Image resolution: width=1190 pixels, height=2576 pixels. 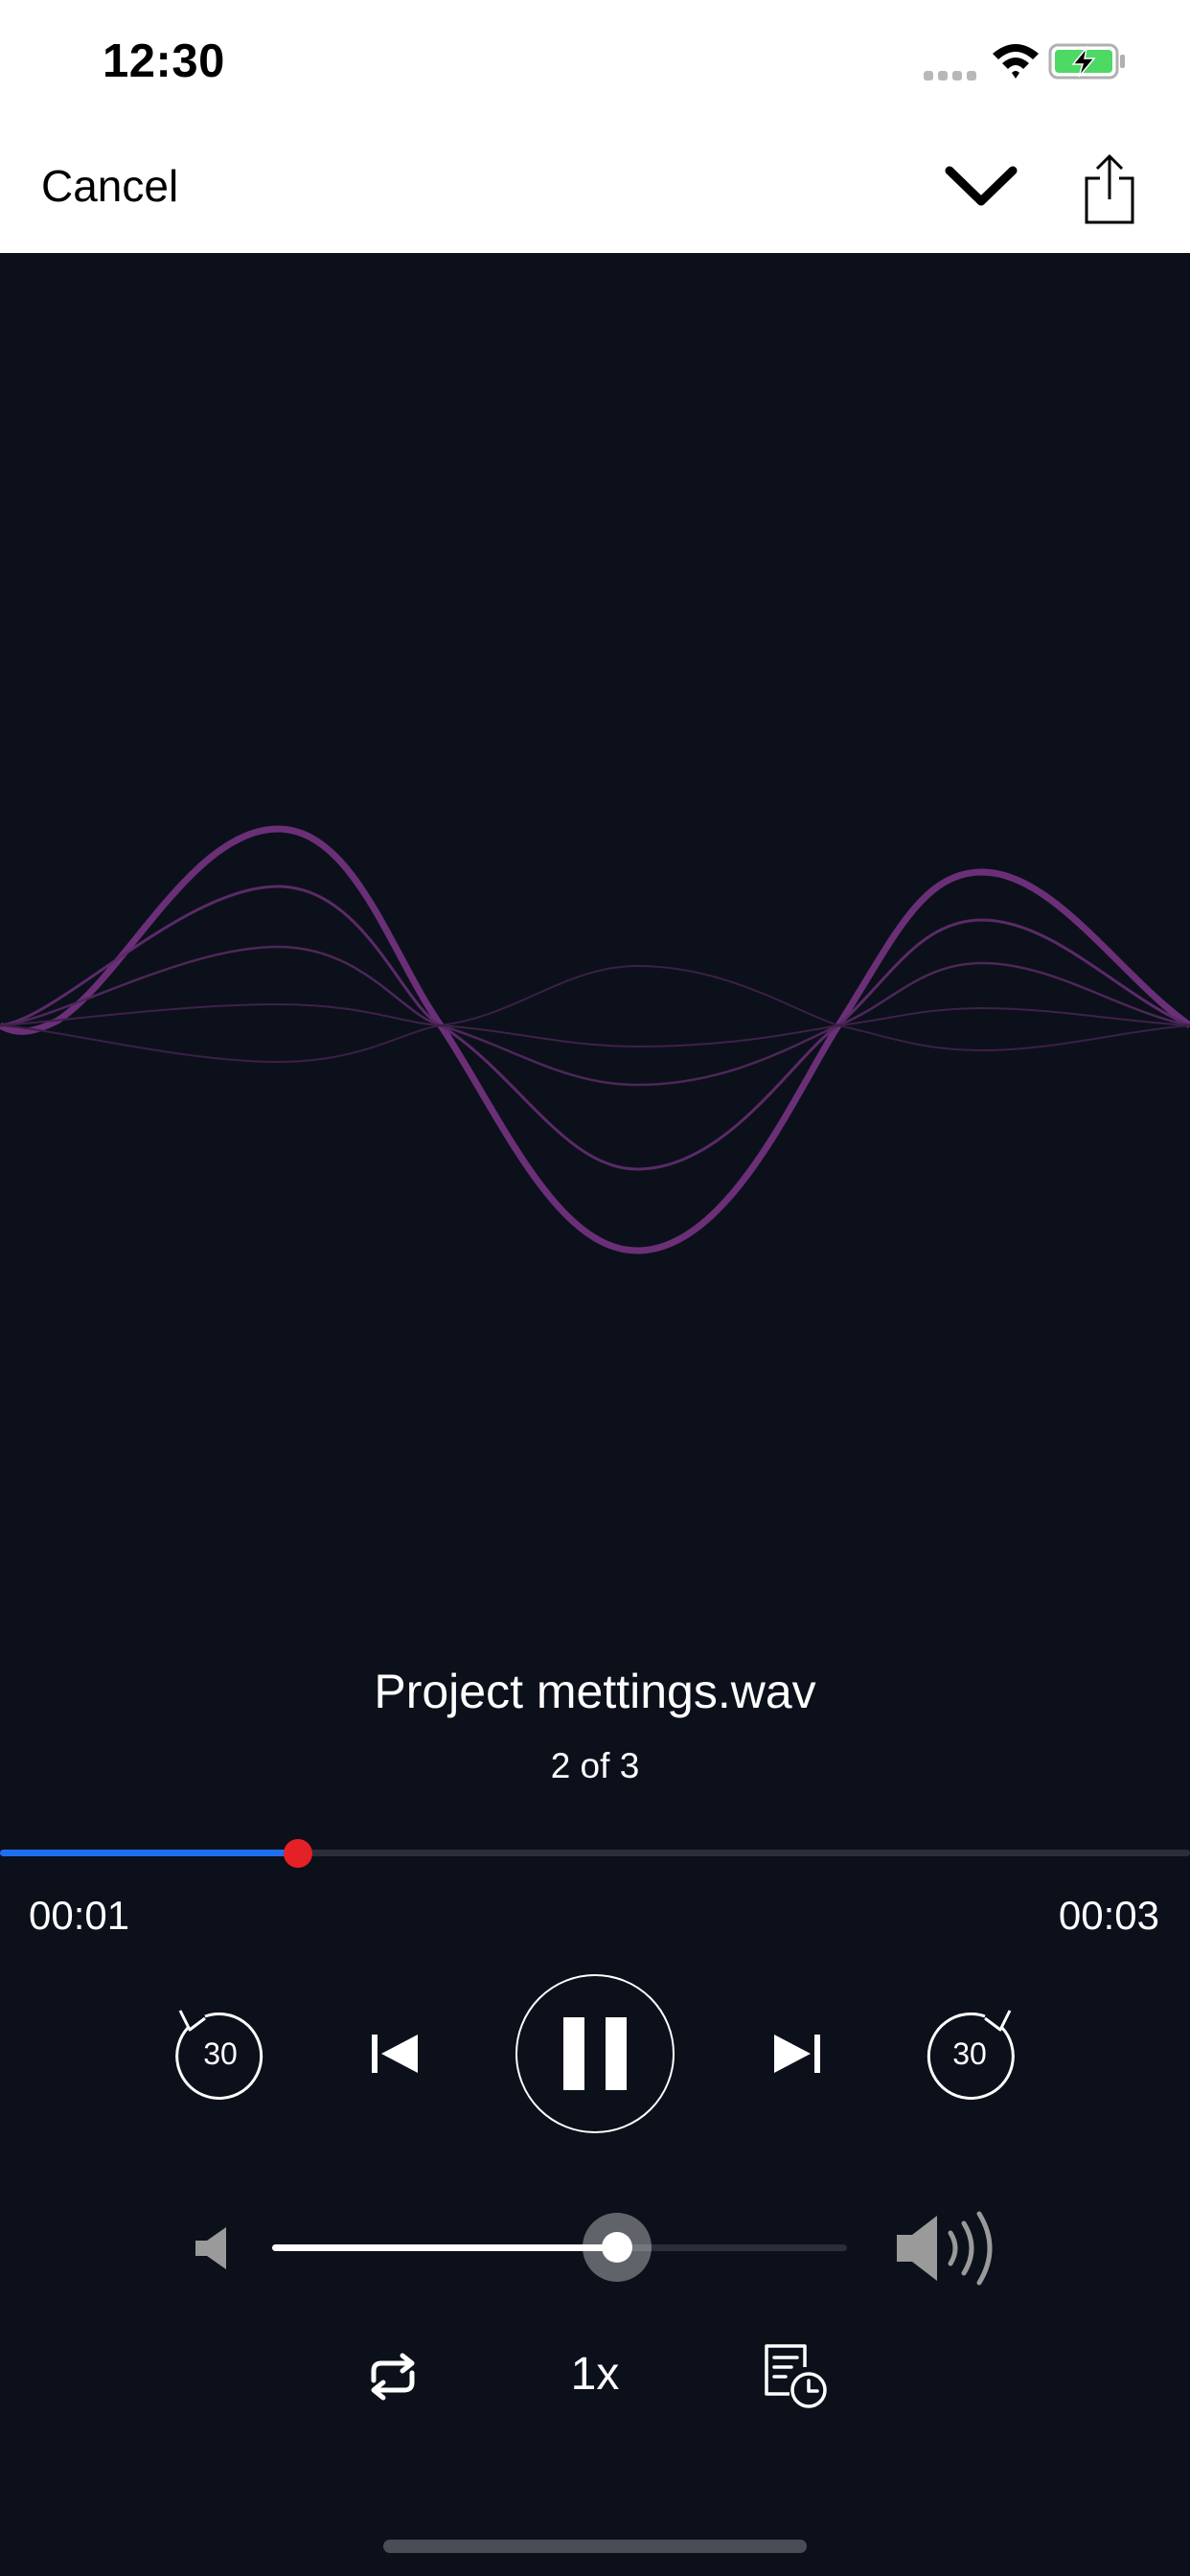 I want to click on track-position: 2 of 3, so click(x=595, y=1765).